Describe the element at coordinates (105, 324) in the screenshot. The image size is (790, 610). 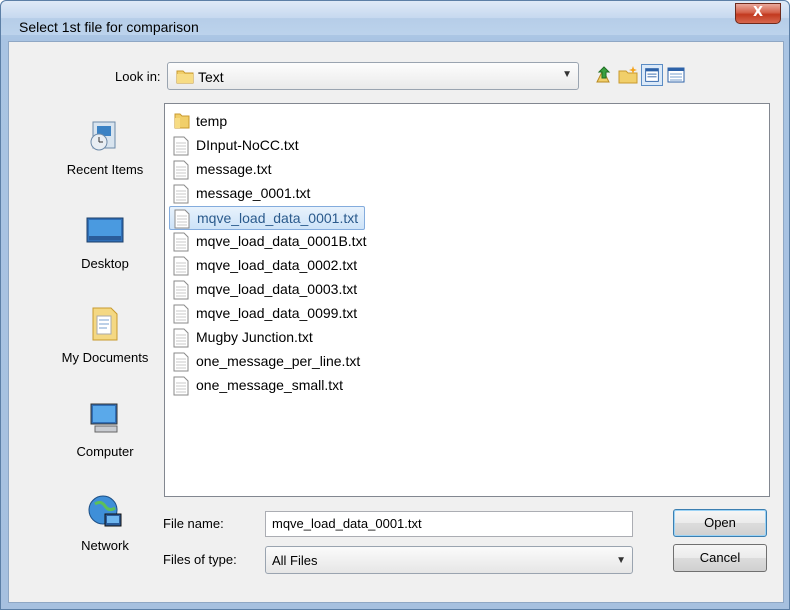
I see `my-documents-icon` at that location.